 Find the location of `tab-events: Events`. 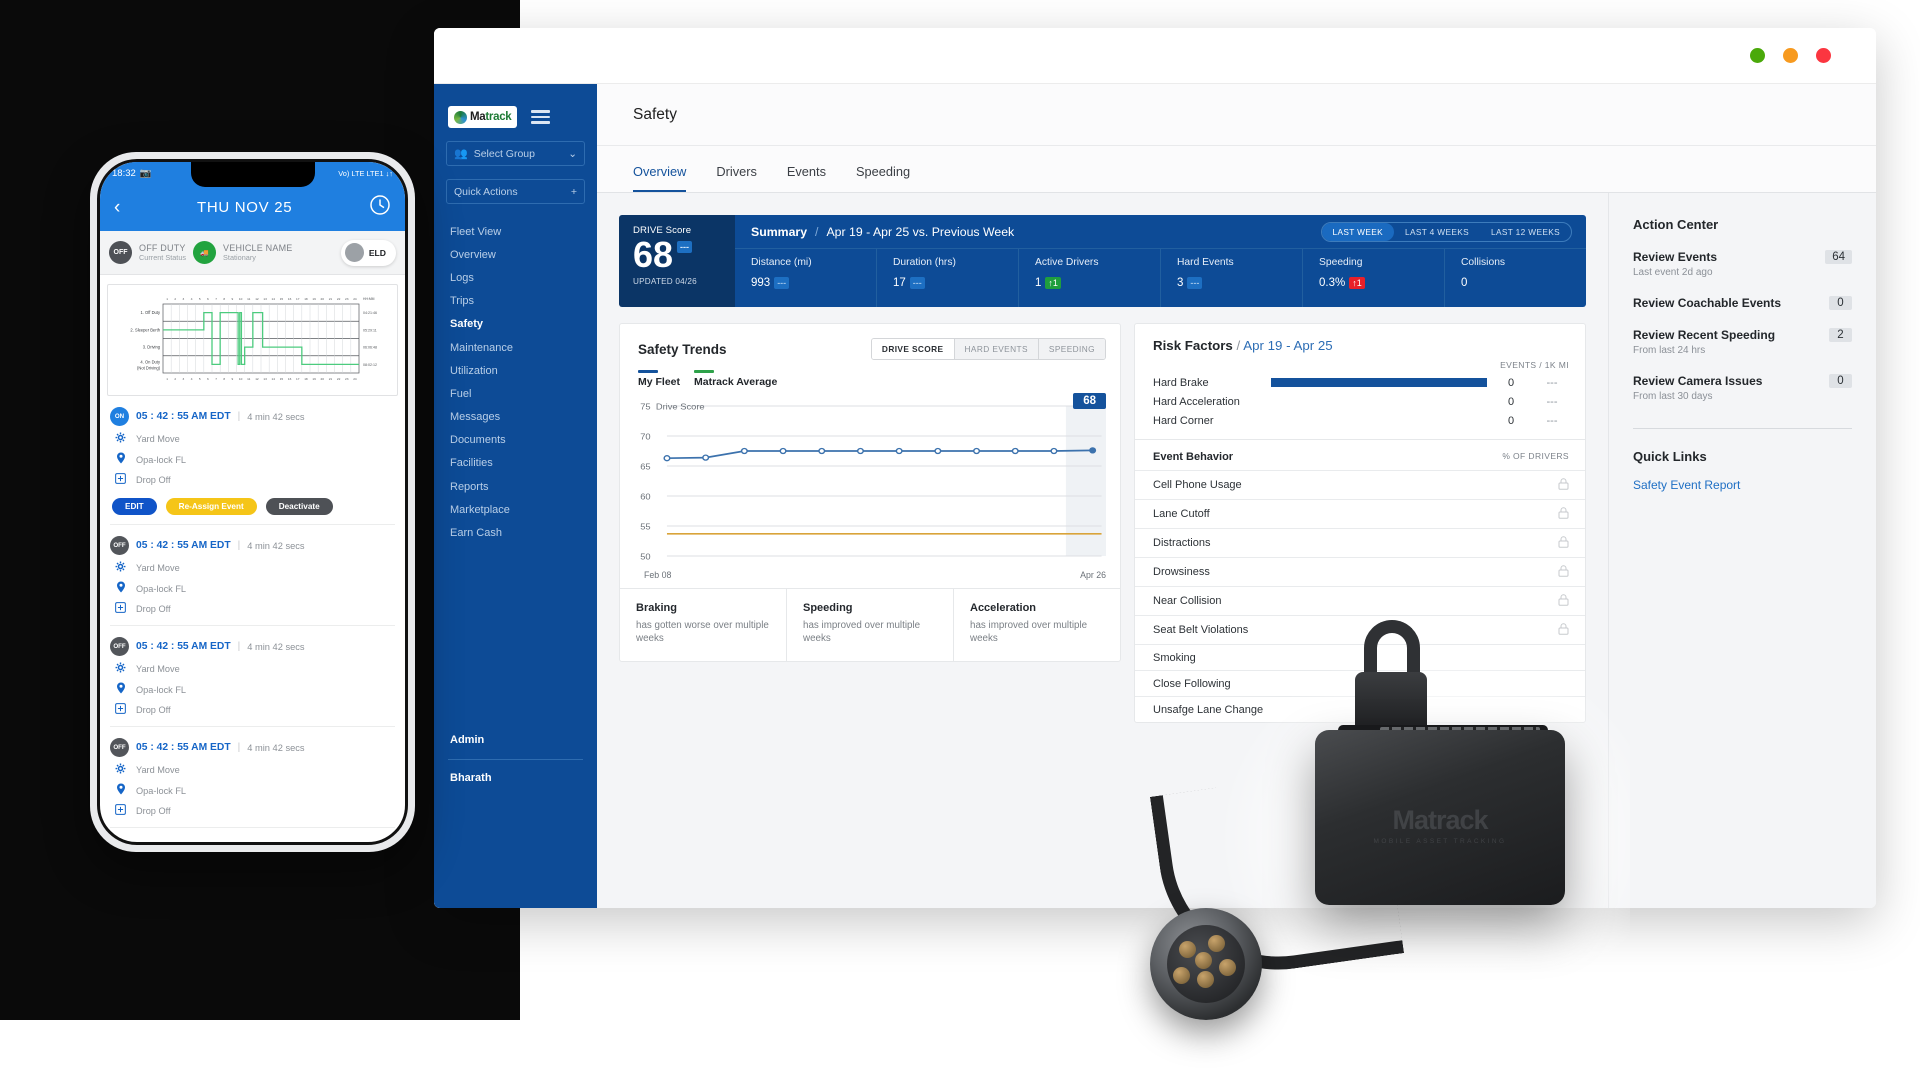

tab-events: Events is located at coordinates (806, 178).